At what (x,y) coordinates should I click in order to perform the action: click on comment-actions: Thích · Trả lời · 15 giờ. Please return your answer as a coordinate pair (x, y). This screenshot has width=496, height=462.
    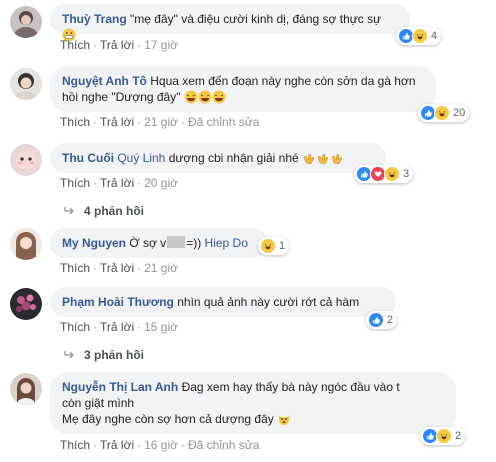
    Looking at the image, I should click on (119, 327).